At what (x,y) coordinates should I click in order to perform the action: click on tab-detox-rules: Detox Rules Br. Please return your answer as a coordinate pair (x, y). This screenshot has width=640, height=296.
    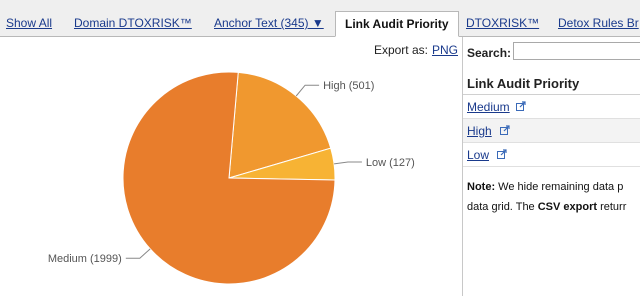
    Looking at the image, I should click on (598, 23).